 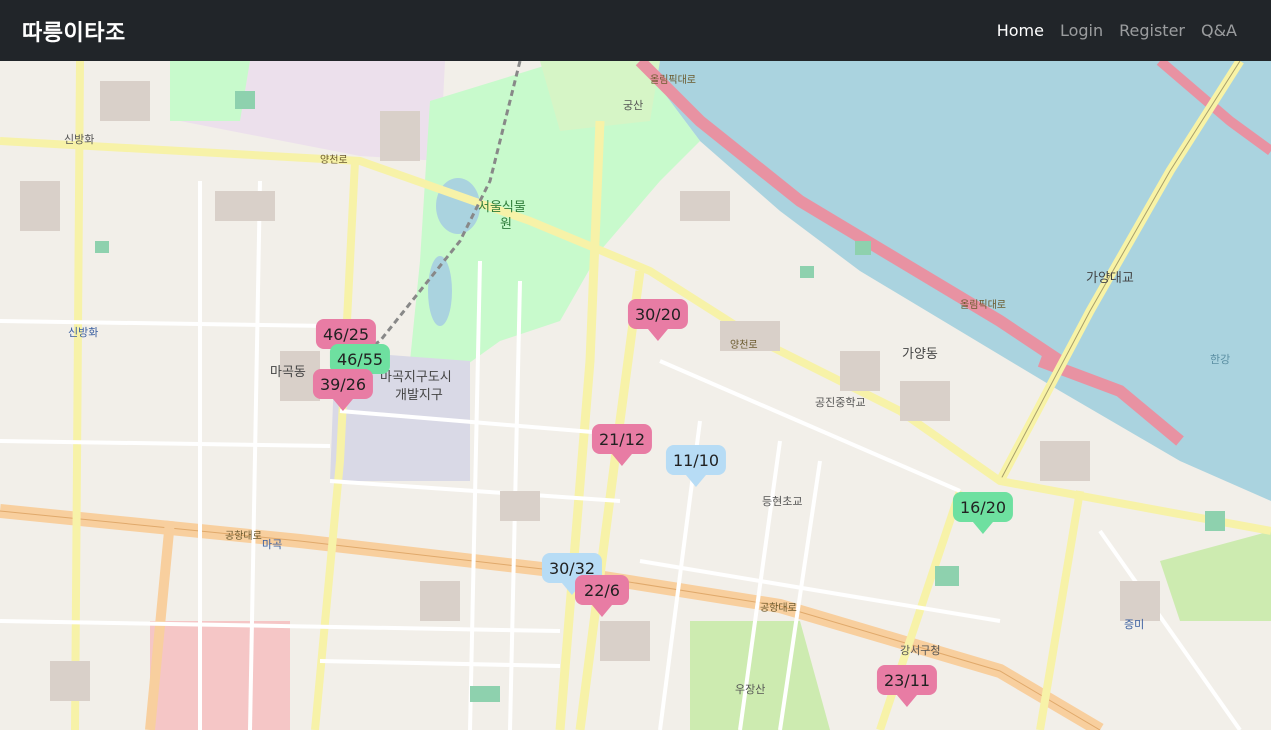 I want to click on top-navbar: 따릉이타조 Home Login Register Q&A, so click(x=635, y=30).